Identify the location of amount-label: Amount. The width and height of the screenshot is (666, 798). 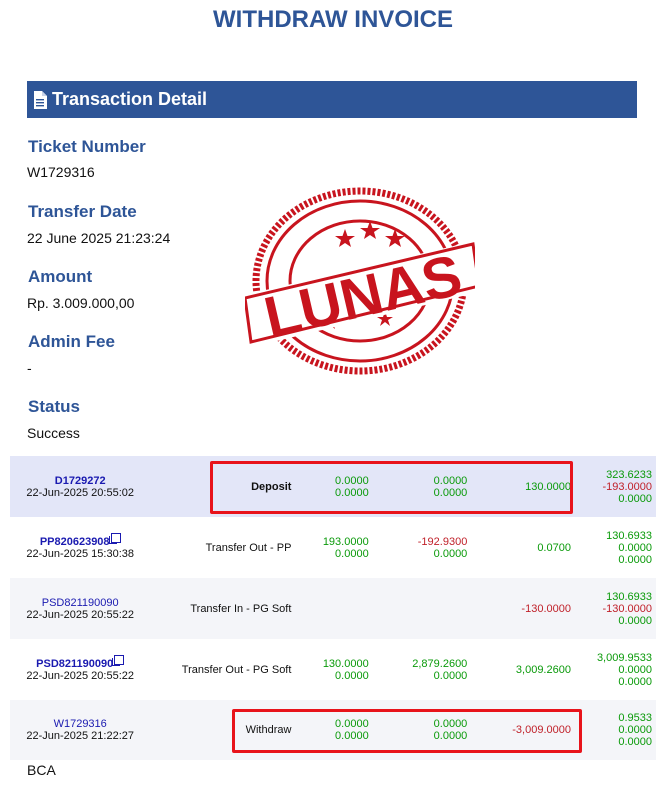
(60, 276).